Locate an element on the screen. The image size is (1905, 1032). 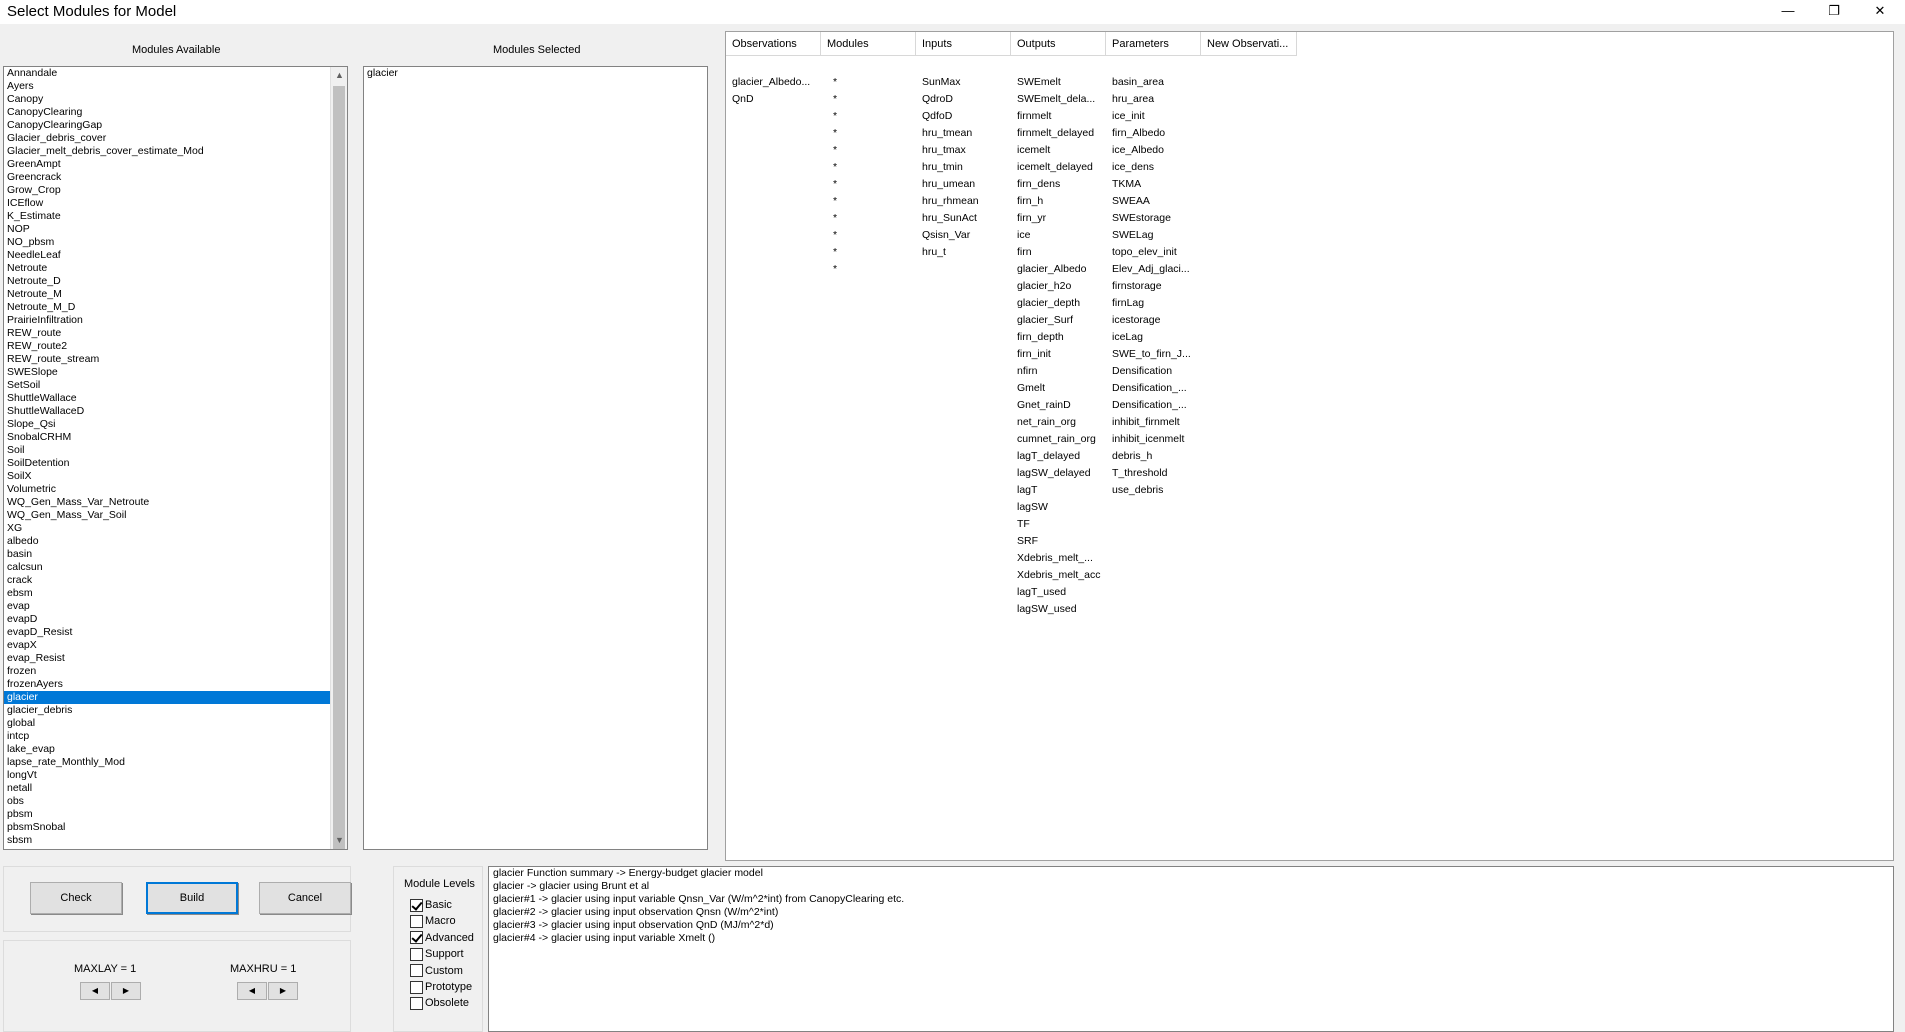
output-cell: ice is located at coordinates (1058, 235).